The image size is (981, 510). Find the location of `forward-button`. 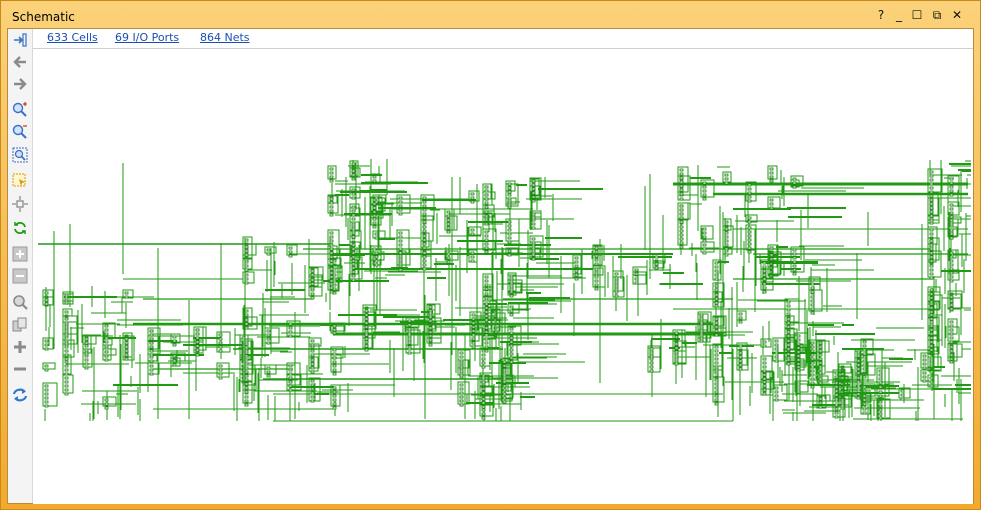

forward-button is located at coordinates (20, 84).